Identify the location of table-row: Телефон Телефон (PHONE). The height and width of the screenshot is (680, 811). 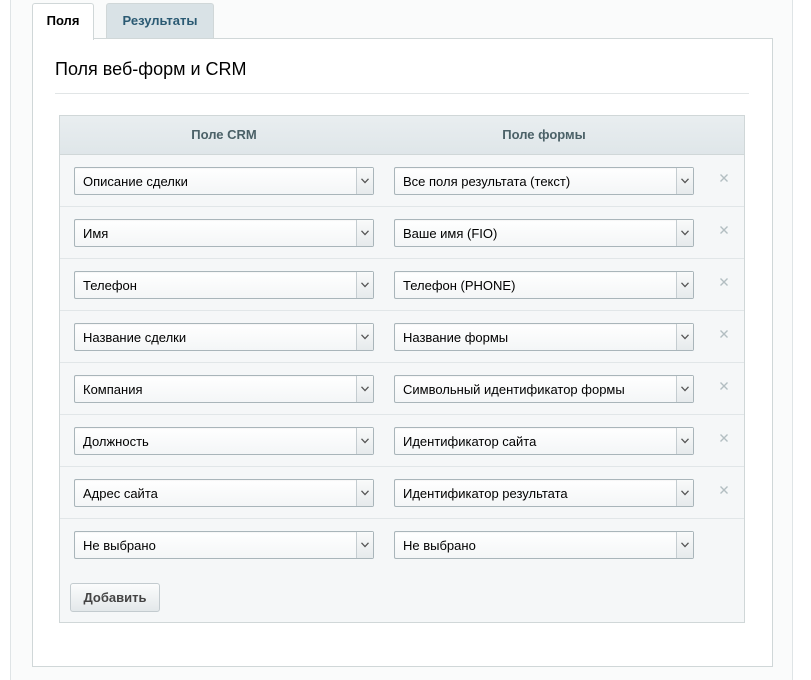
(402, 285).